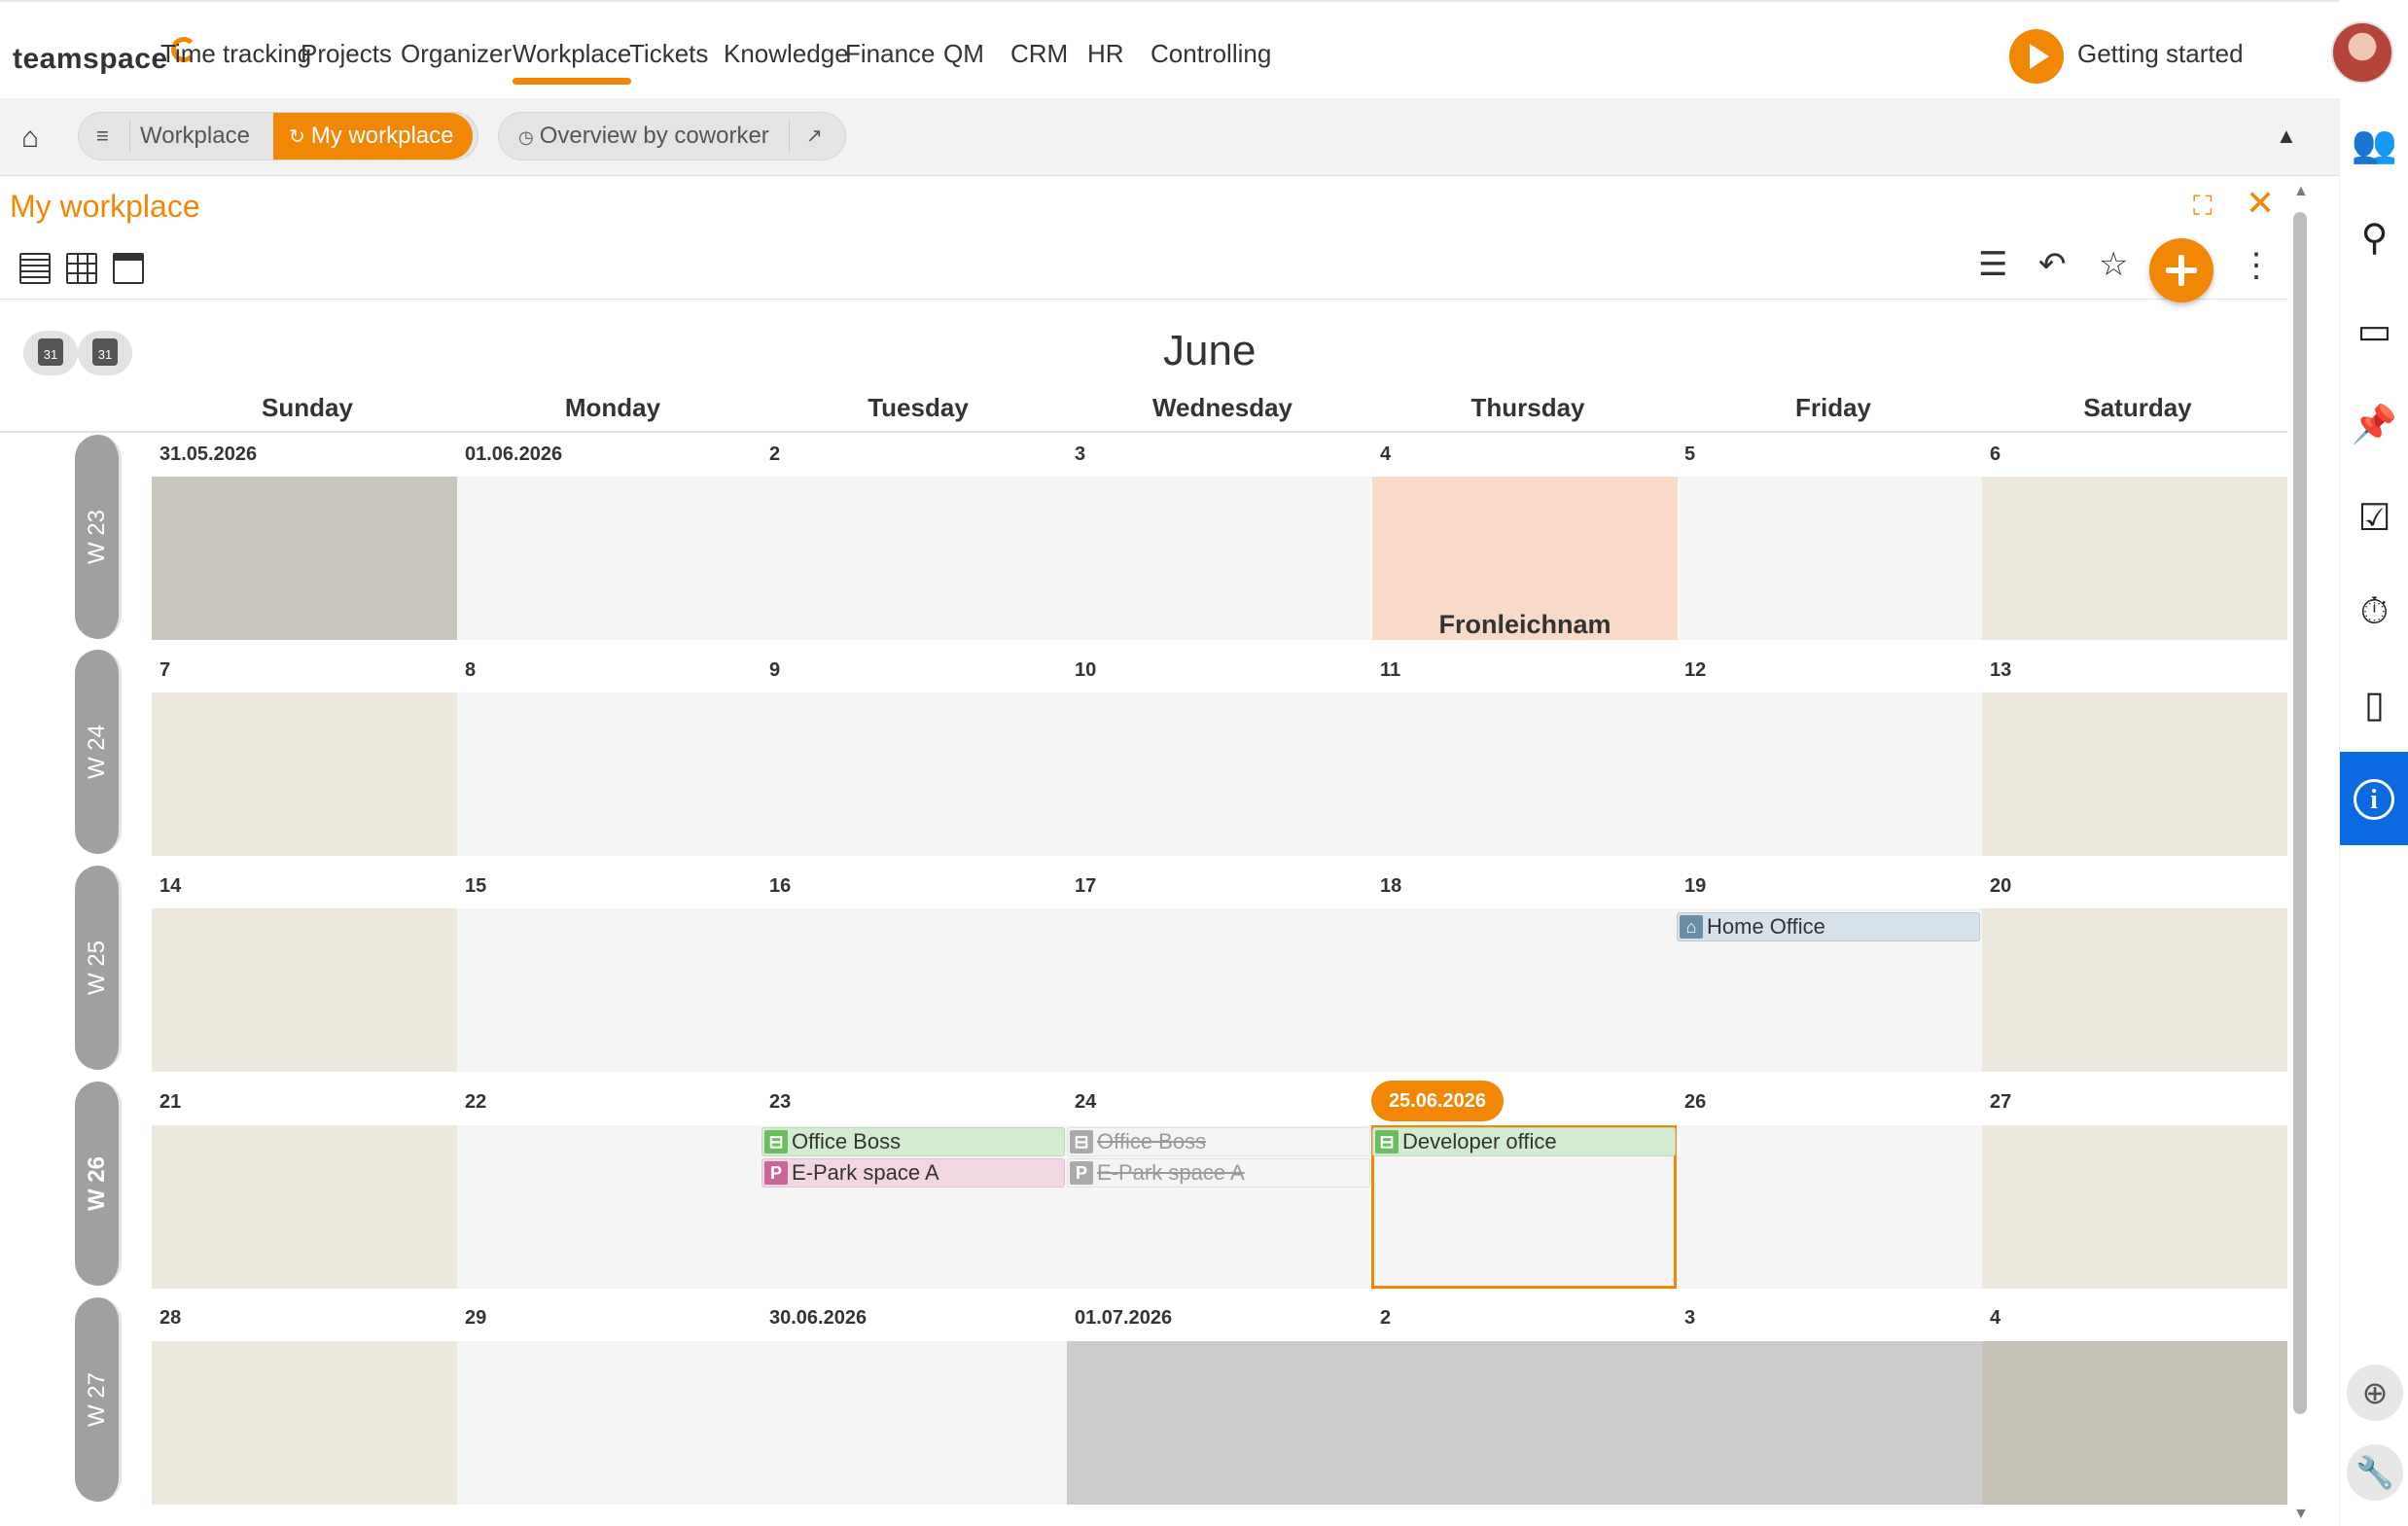 This screenshot has height=1526, width=2408. I want to click on day-number: 11, so click(1390, 671).